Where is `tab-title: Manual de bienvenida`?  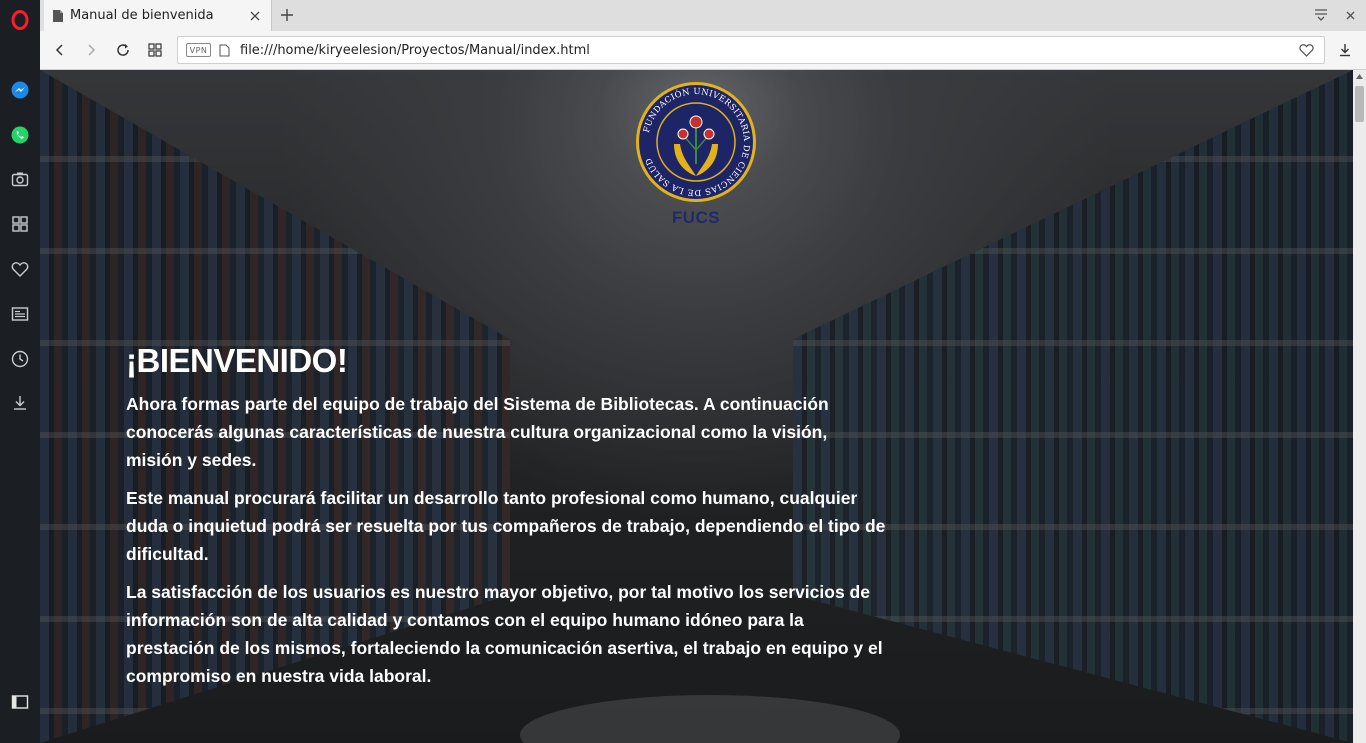
tab-title: Manual de bienvenida is located at coordinates (142, 15).